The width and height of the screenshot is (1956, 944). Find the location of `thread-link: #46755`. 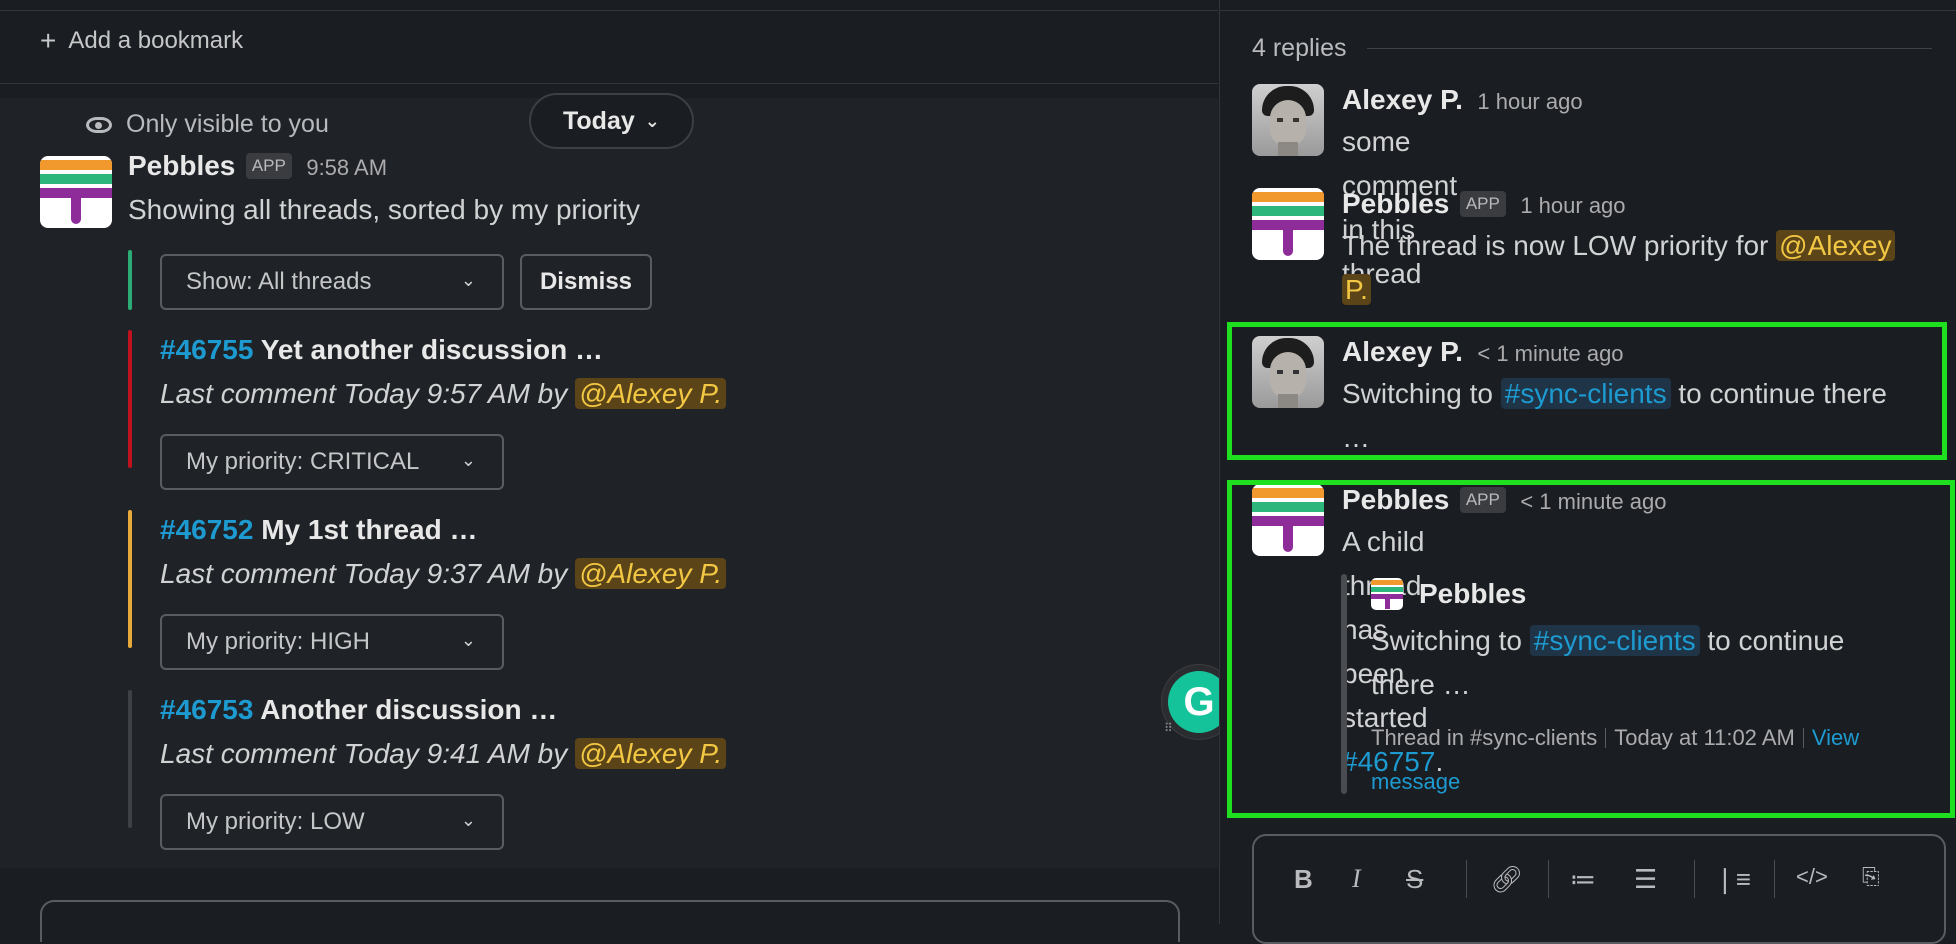

thread-link: #46755 is located at coordinates (206, 349).